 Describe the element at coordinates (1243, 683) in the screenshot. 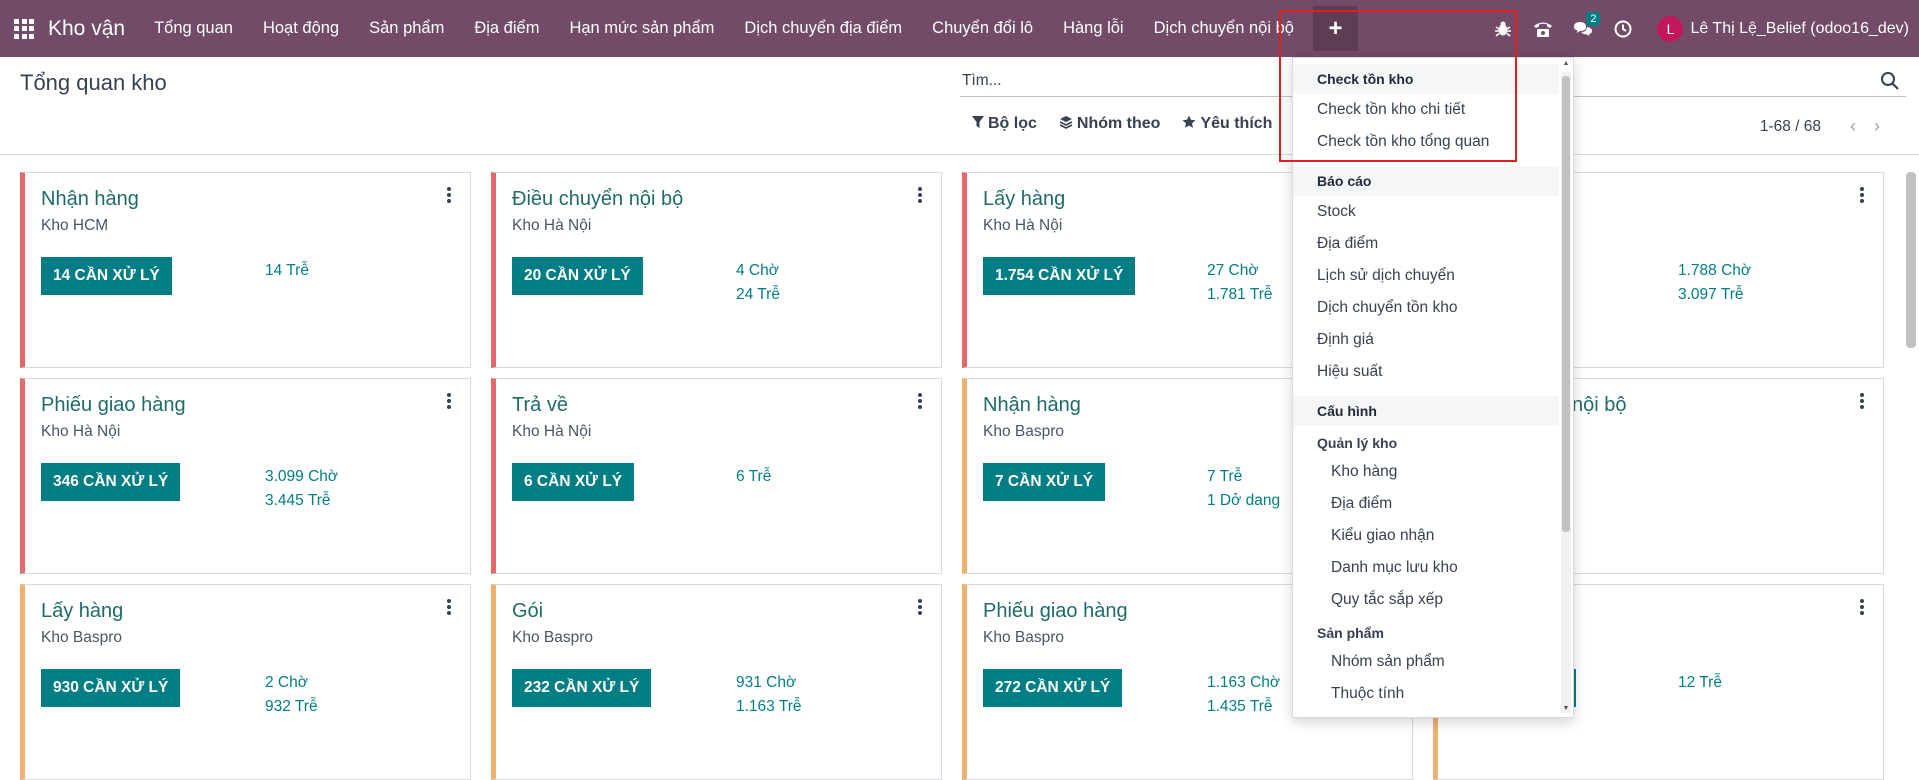

I see `stat-waiting: 1.163 Chờ` at that location.